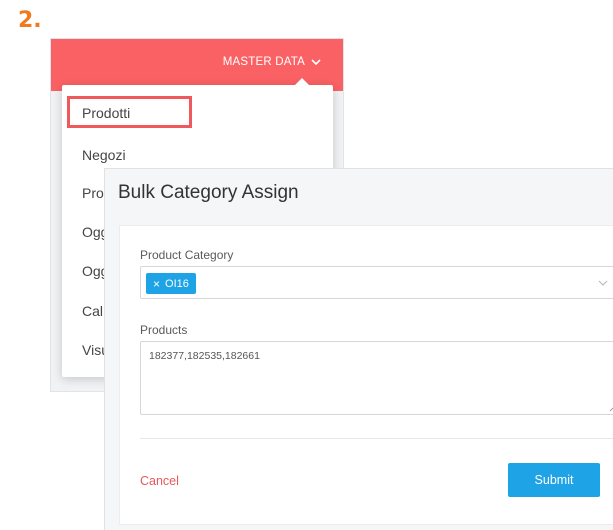  Describe the element at coordinates (611, 408) in the screenshot. I see `resize-handle-icon` at that location.